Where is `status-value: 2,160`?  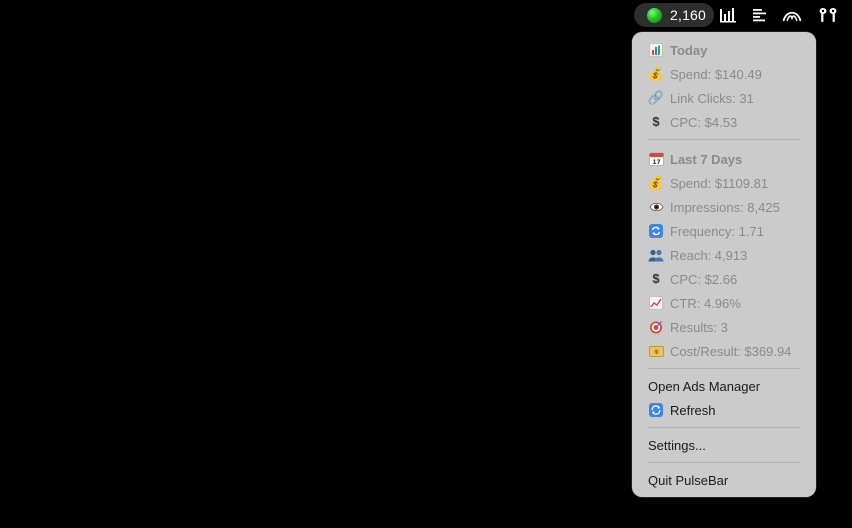
status-value: 2,160 is located at coordinates (688, 15).